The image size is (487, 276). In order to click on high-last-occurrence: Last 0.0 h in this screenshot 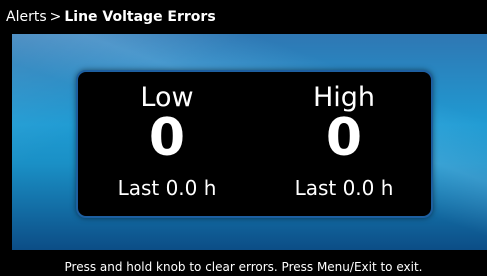, I will do `click(344, 188)`.